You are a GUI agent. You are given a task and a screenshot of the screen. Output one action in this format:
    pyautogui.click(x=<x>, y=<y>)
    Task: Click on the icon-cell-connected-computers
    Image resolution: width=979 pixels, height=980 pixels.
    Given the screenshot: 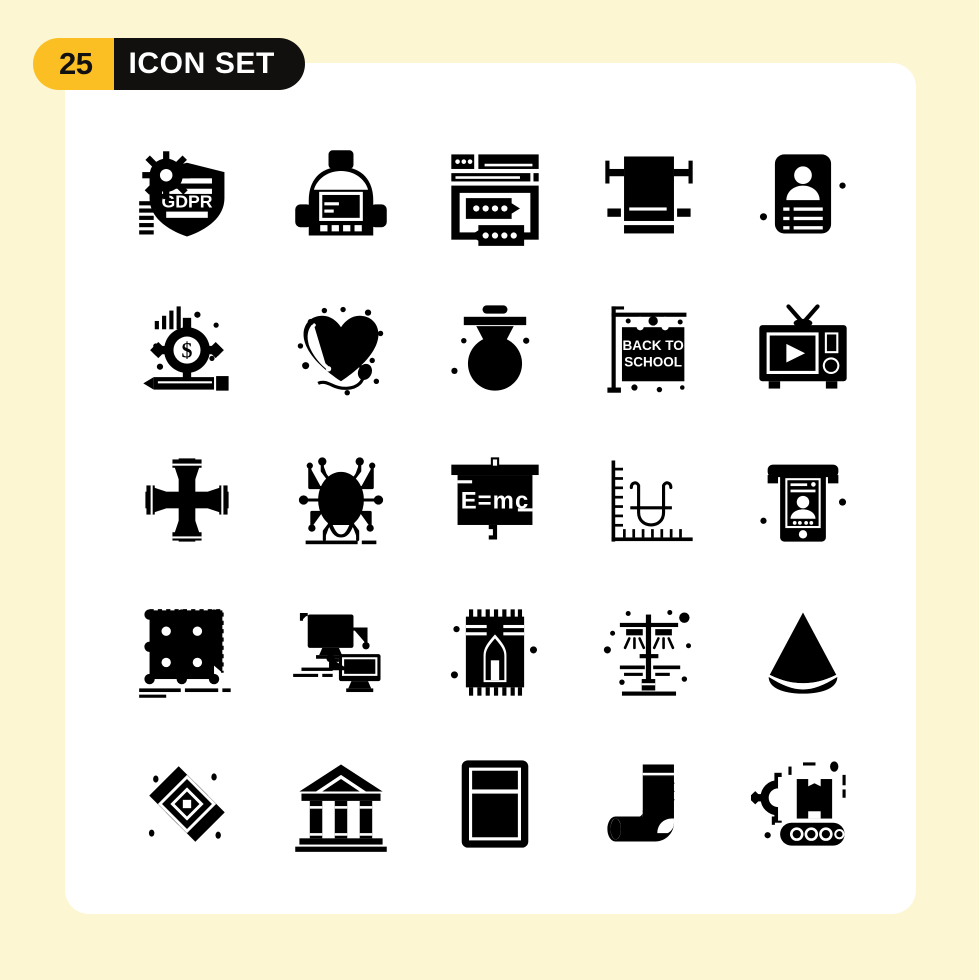 What is the action you would take?
    pyautogui.click(x=341, y=652)
    